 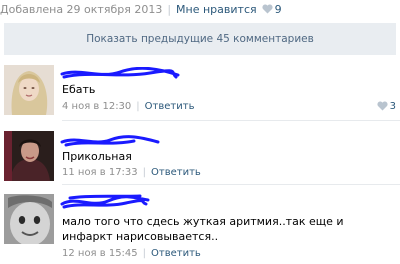 What do you see at coordinates (97, 156) in the screenshot?
I see `comment-text: Прикольная` at bounding box center [97, 156].